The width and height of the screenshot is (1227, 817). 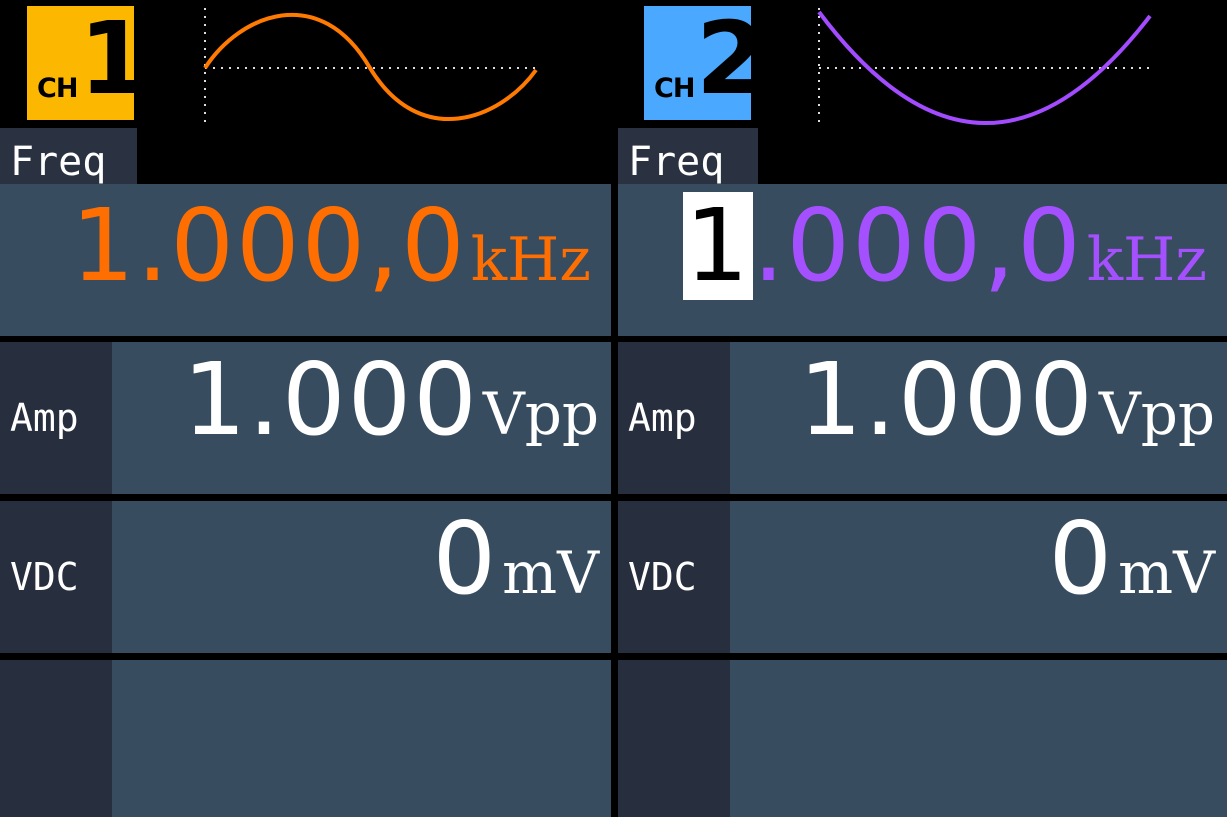 I want to click on ch2-amplitude-field: 1.000Vpp, so click(x=978, y=418).